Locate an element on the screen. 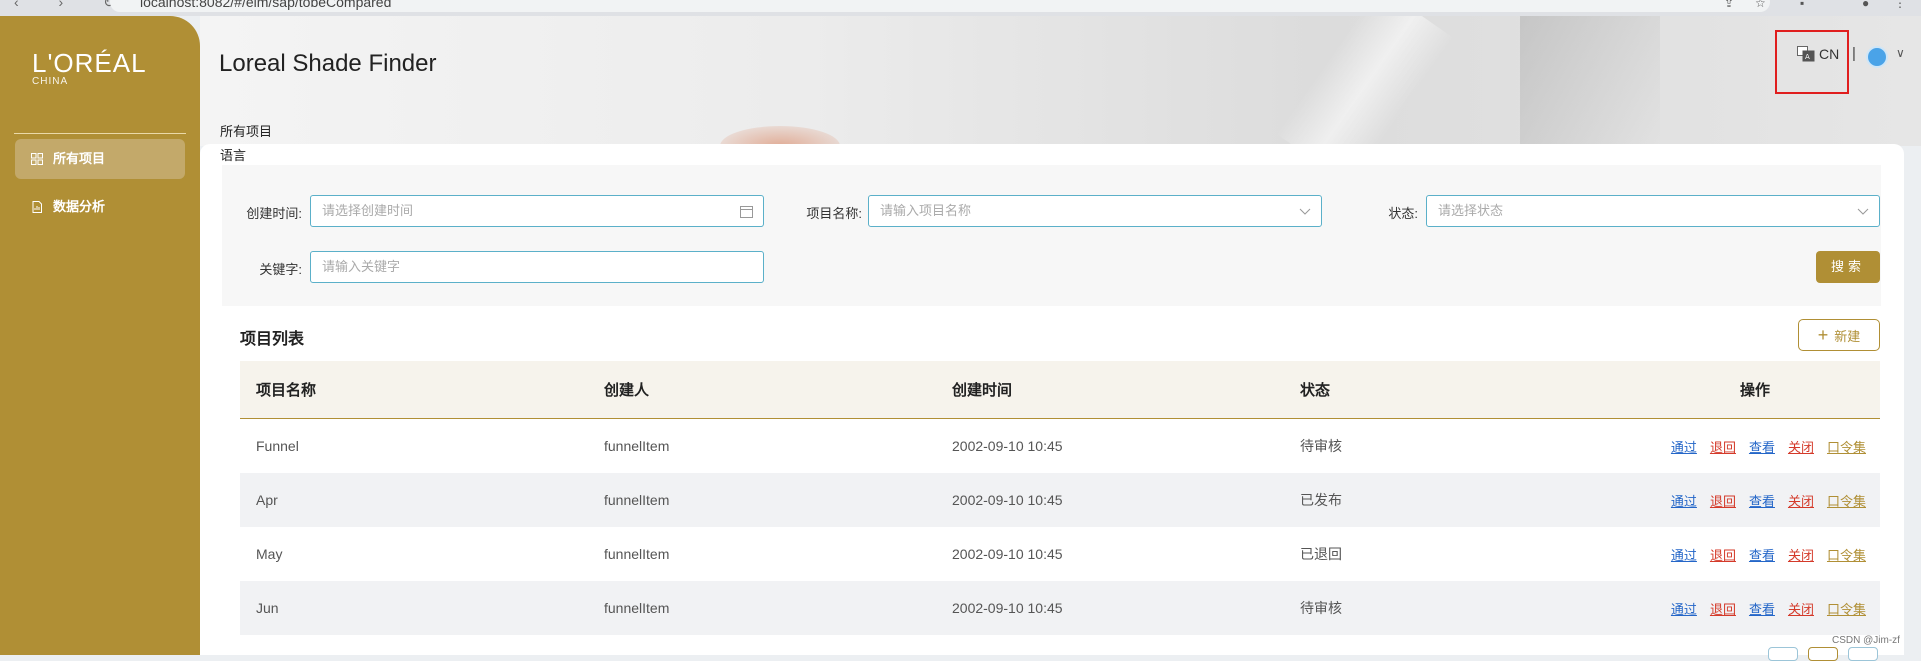  project-name-select: 请输入项目名称 is located at coordinates (1095, 211).